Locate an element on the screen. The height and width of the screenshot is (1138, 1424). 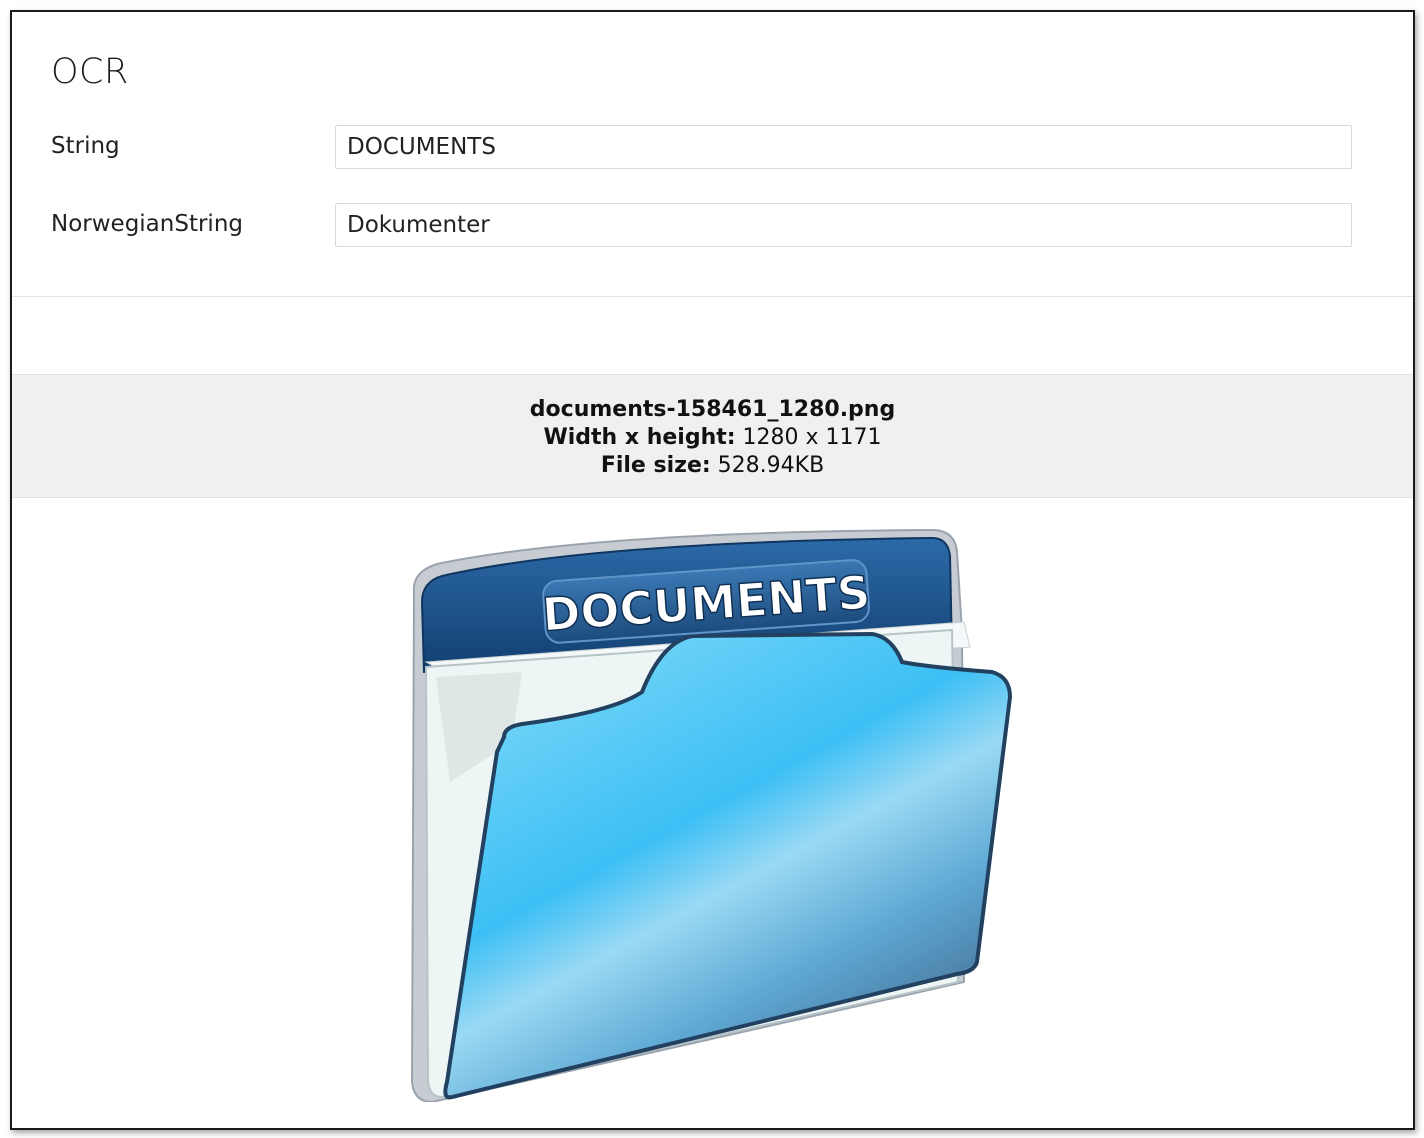
norwegian-string-field: Dokumenter is located at coordinates (843, 225).